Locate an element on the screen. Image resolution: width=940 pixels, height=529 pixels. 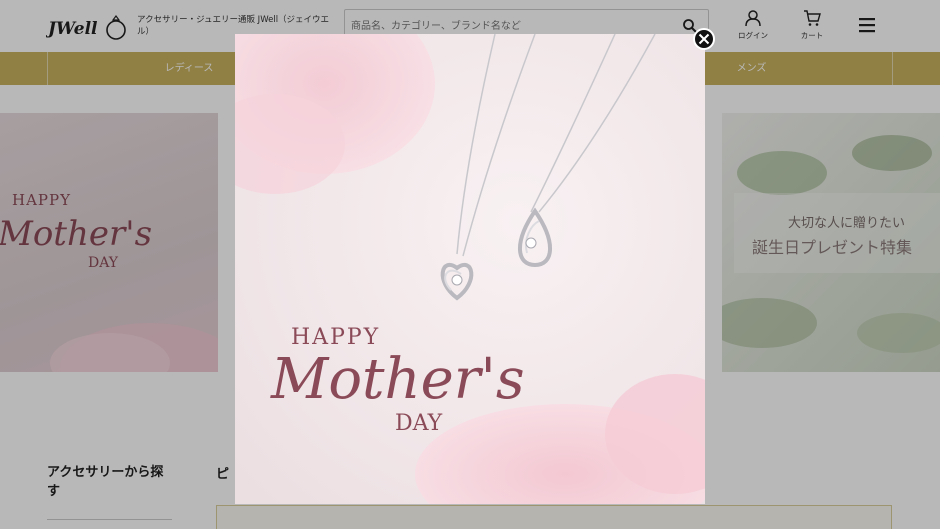
modal-day-text: DAY is located at coordinates (419, 423).